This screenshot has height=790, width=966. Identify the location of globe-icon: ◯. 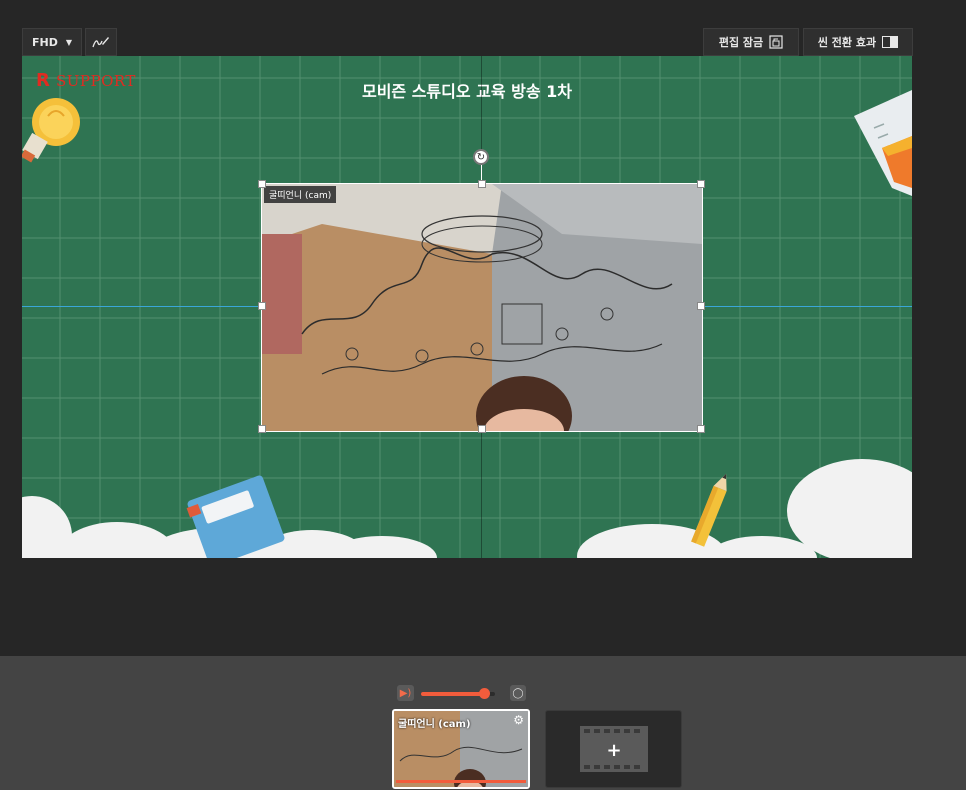
(518, 693).